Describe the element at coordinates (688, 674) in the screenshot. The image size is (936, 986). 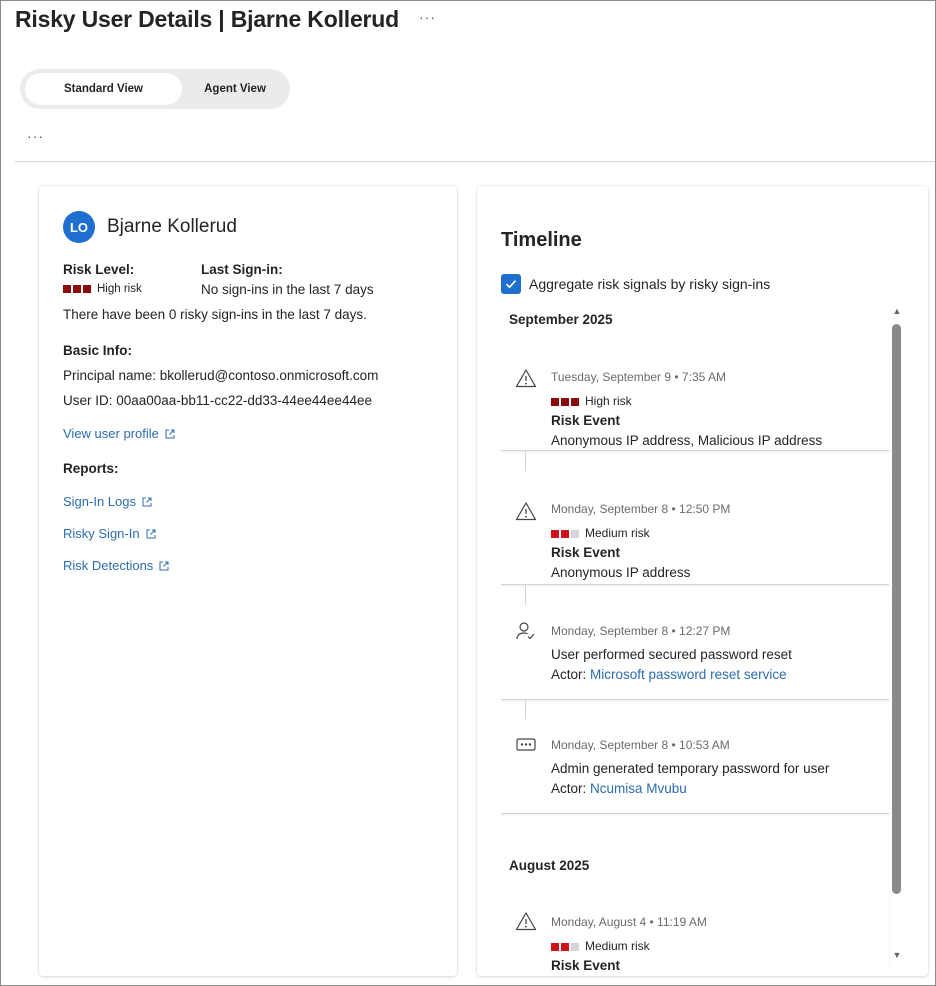
I see `actor-link: Microsoft password reset service` at that location.